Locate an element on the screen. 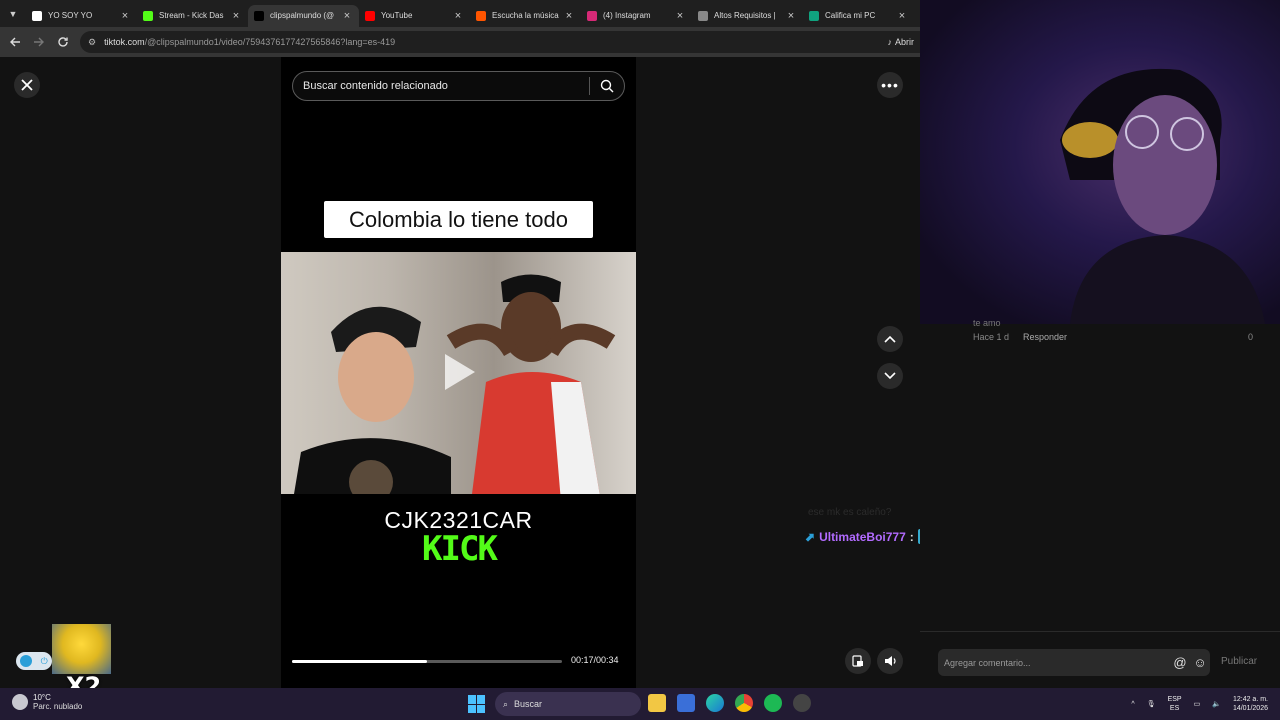 This screenshot has width=1280, height=720. pip-icon is located at coordinates (857, 661).